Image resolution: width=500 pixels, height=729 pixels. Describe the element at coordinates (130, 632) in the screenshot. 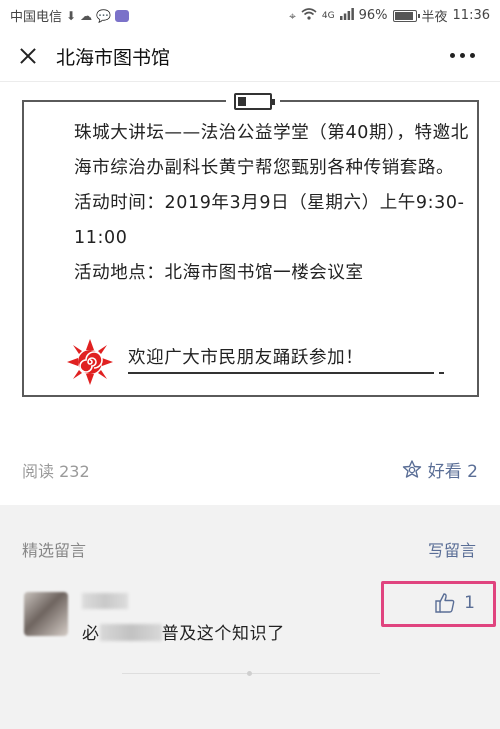

I see `comment-text-blurred` at that location.